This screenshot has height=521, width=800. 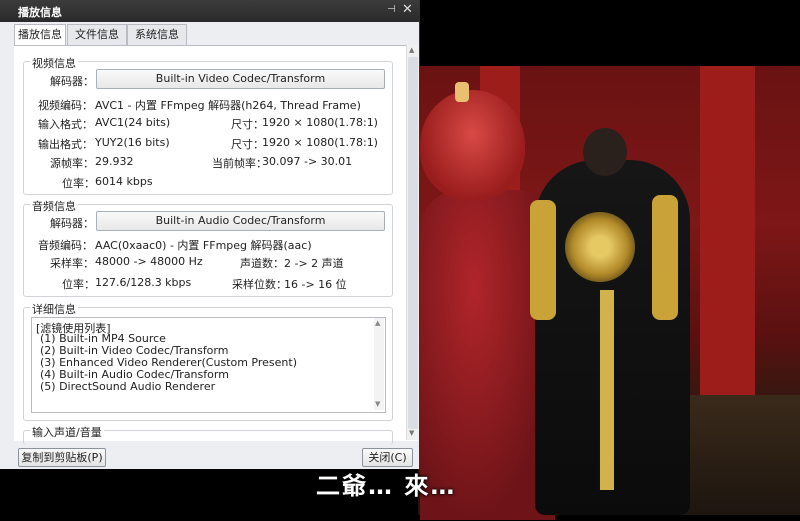 I want to click on close-button: 关闭(C), so click(x=387, y=457).